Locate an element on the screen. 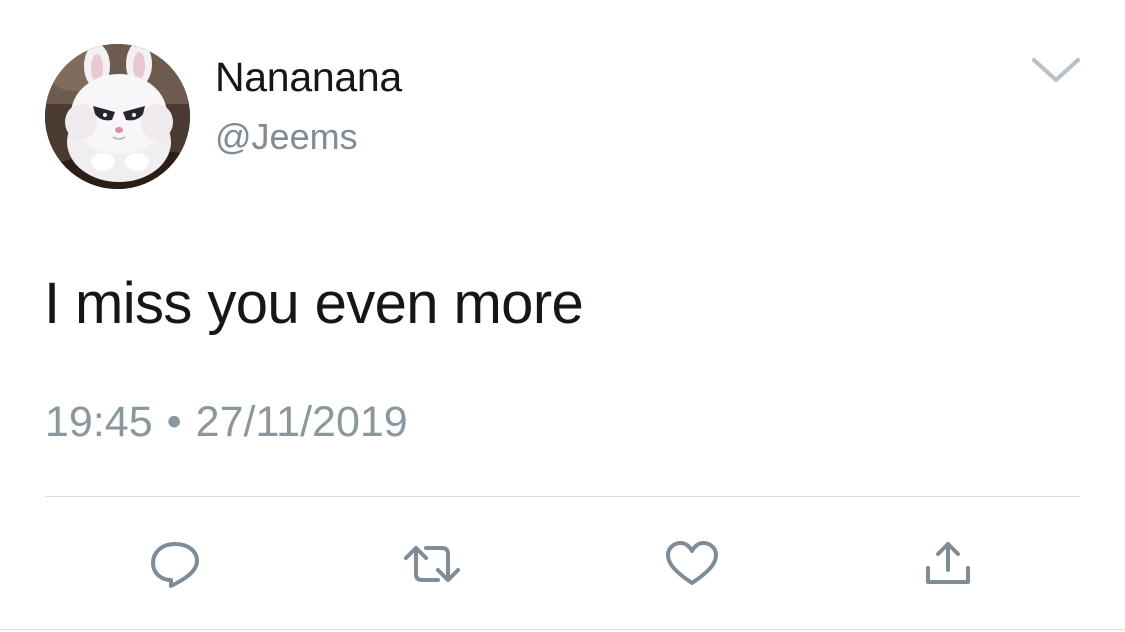  retweet-icon is located at coordinates (432, 564).